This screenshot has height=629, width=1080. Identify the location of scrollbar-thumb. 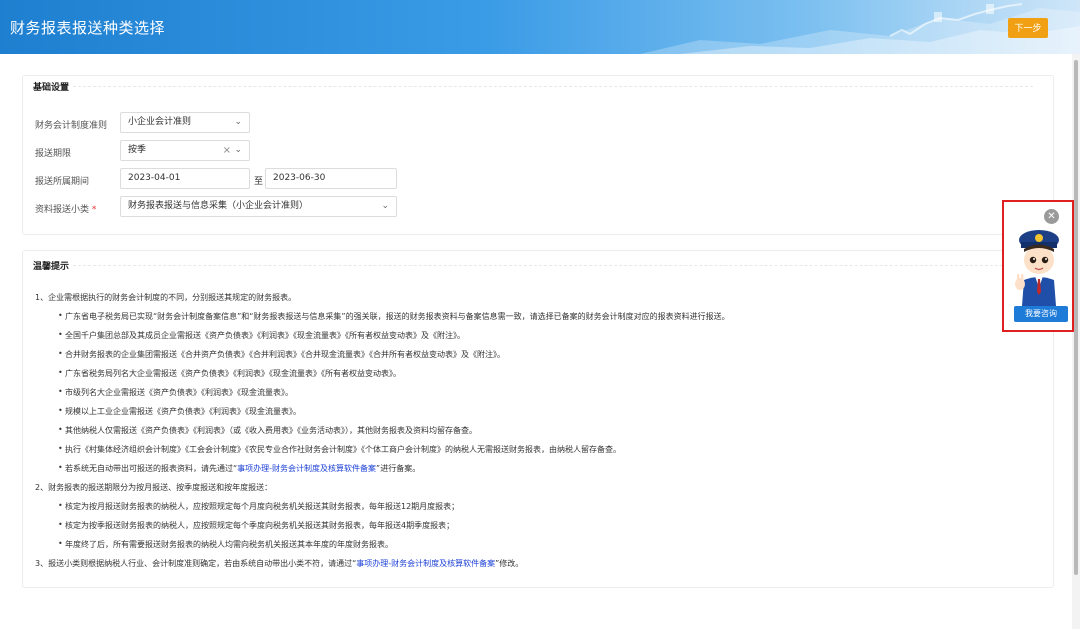
(1076, 317).